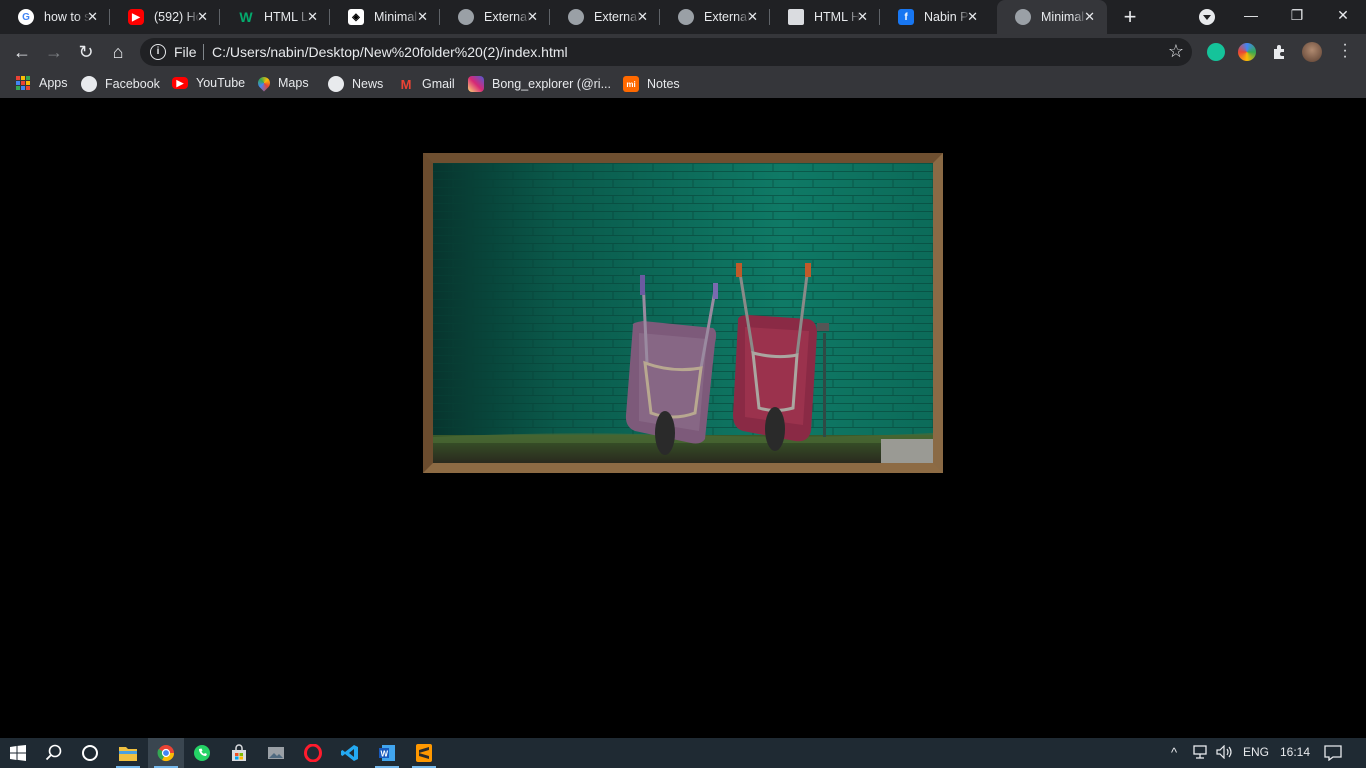 The height and width of the screenshot is (768, 1366). I want to click on puzzle-icon, so click(1279, 52).